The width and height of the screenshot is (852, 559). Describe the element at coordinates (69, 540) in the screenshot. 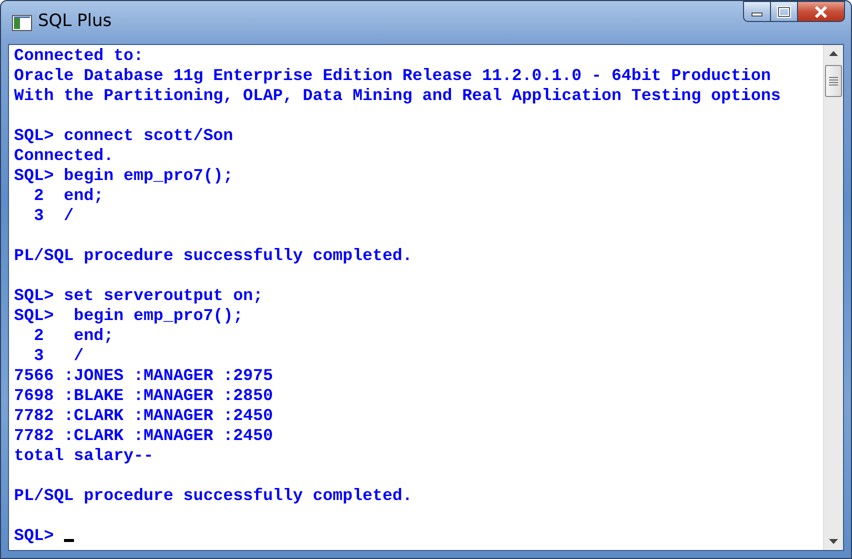

I see `text-cursor` at that location.